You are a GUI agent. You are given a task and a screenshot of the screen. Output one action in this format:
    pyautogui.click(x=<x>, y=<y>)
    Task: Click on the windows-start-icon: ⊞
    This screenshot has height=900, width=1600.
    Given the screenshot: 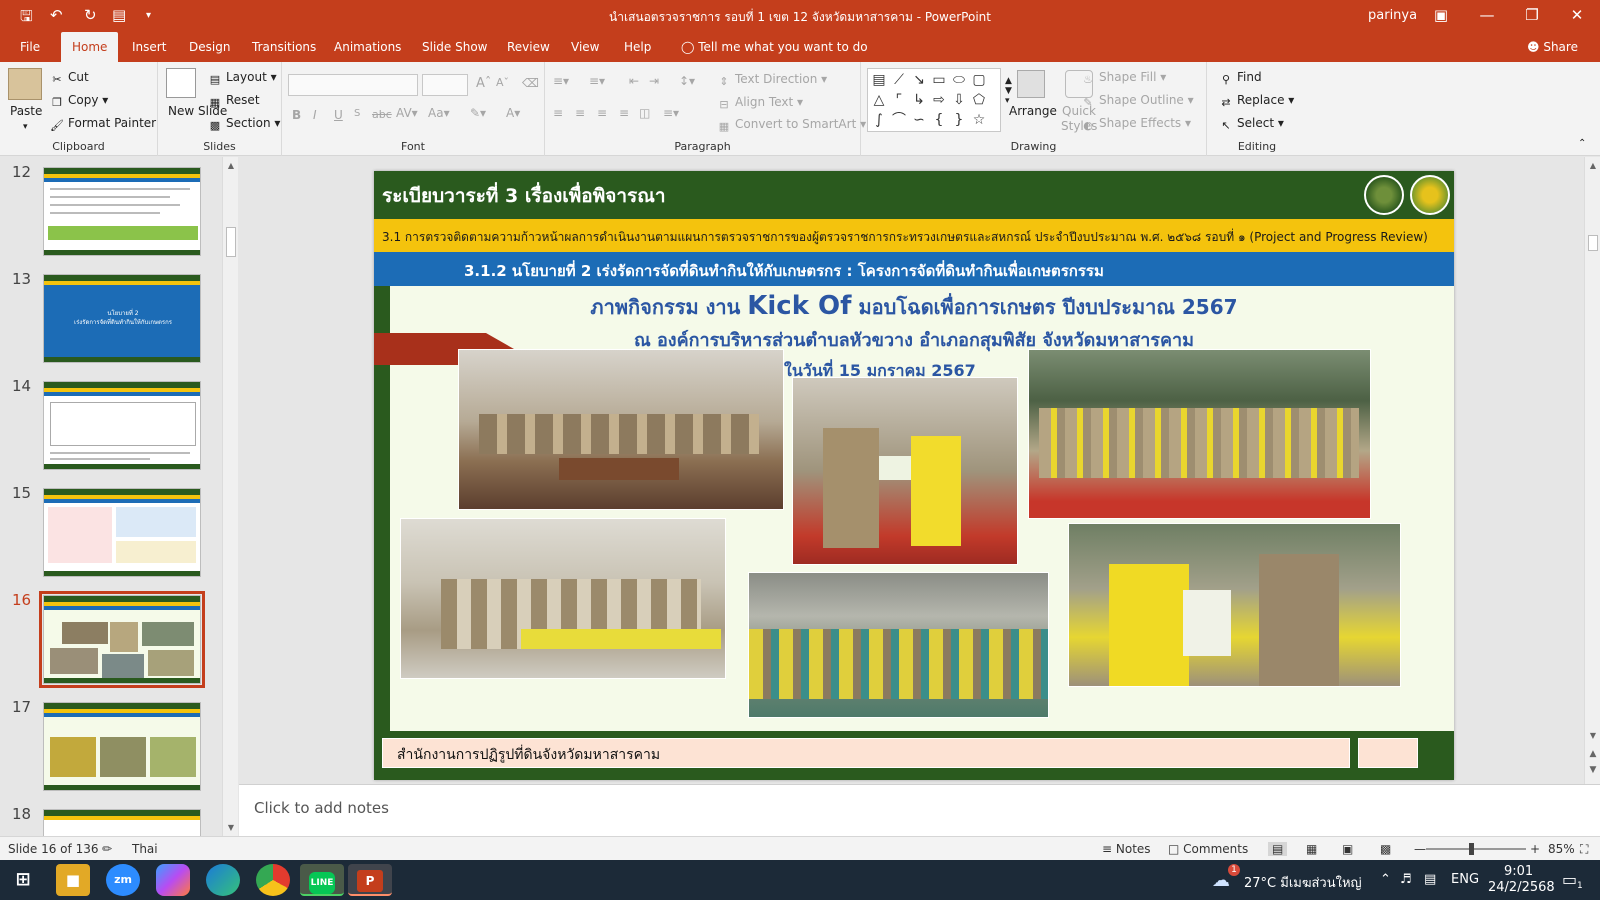 What is the action you would take?
    pyautogui.click(x=23, y=880)
    